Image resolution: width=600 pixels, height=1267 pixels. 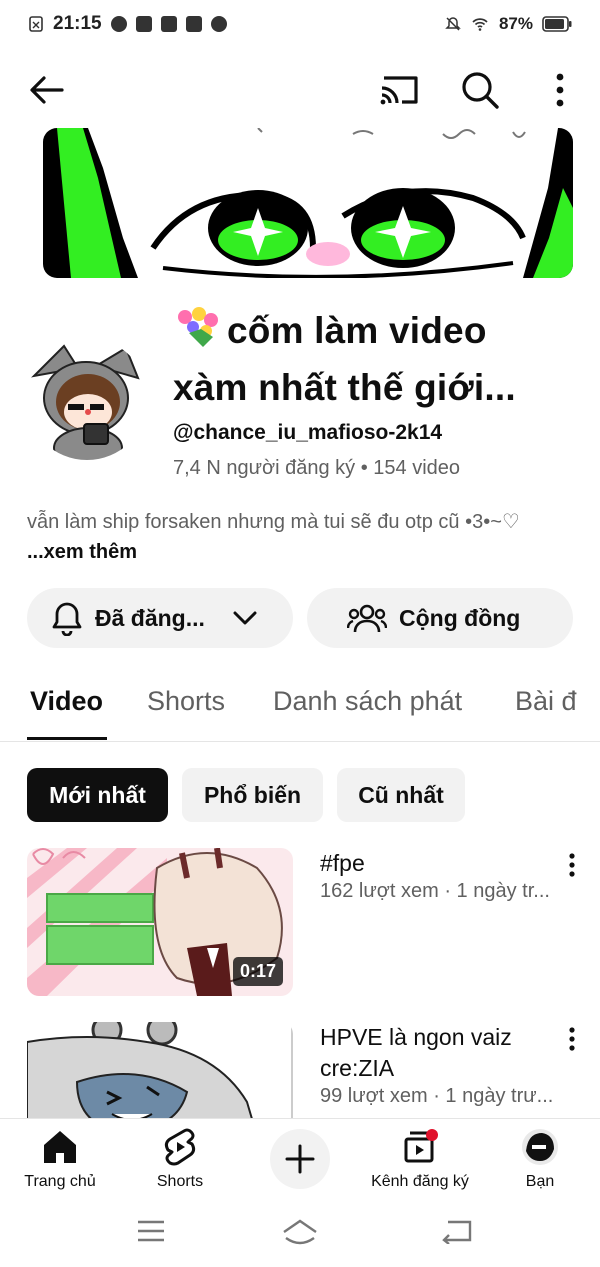 I want to click on wifi-icon, so click(x=480, y=24).